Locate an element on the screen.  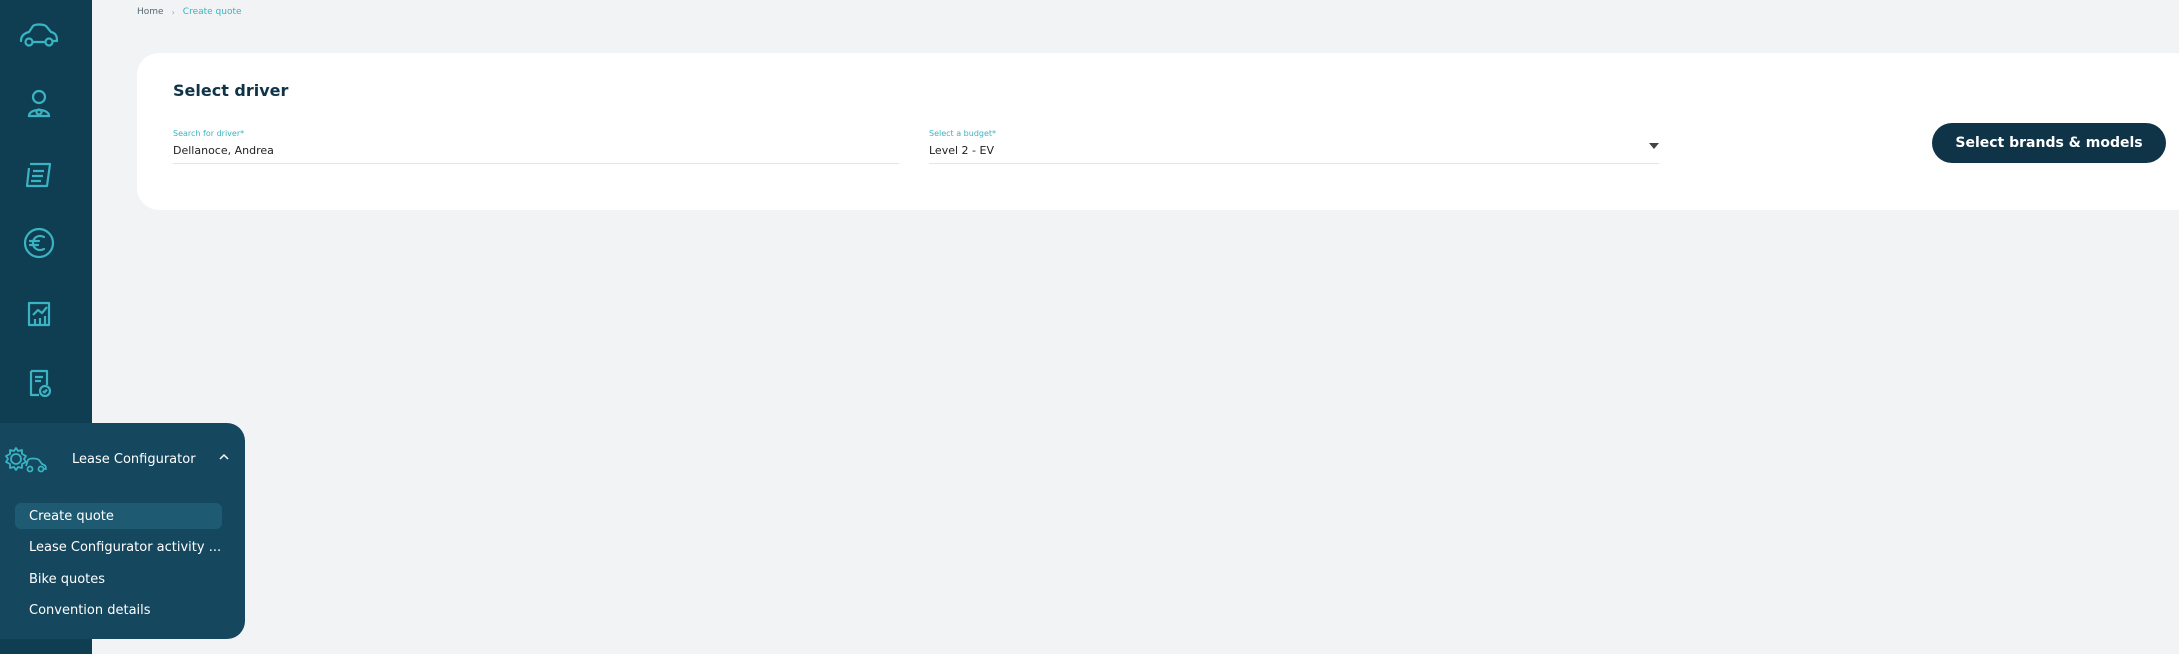
driver-search-value: Dellanoce, Andrea is located at coordinates (223, 150).